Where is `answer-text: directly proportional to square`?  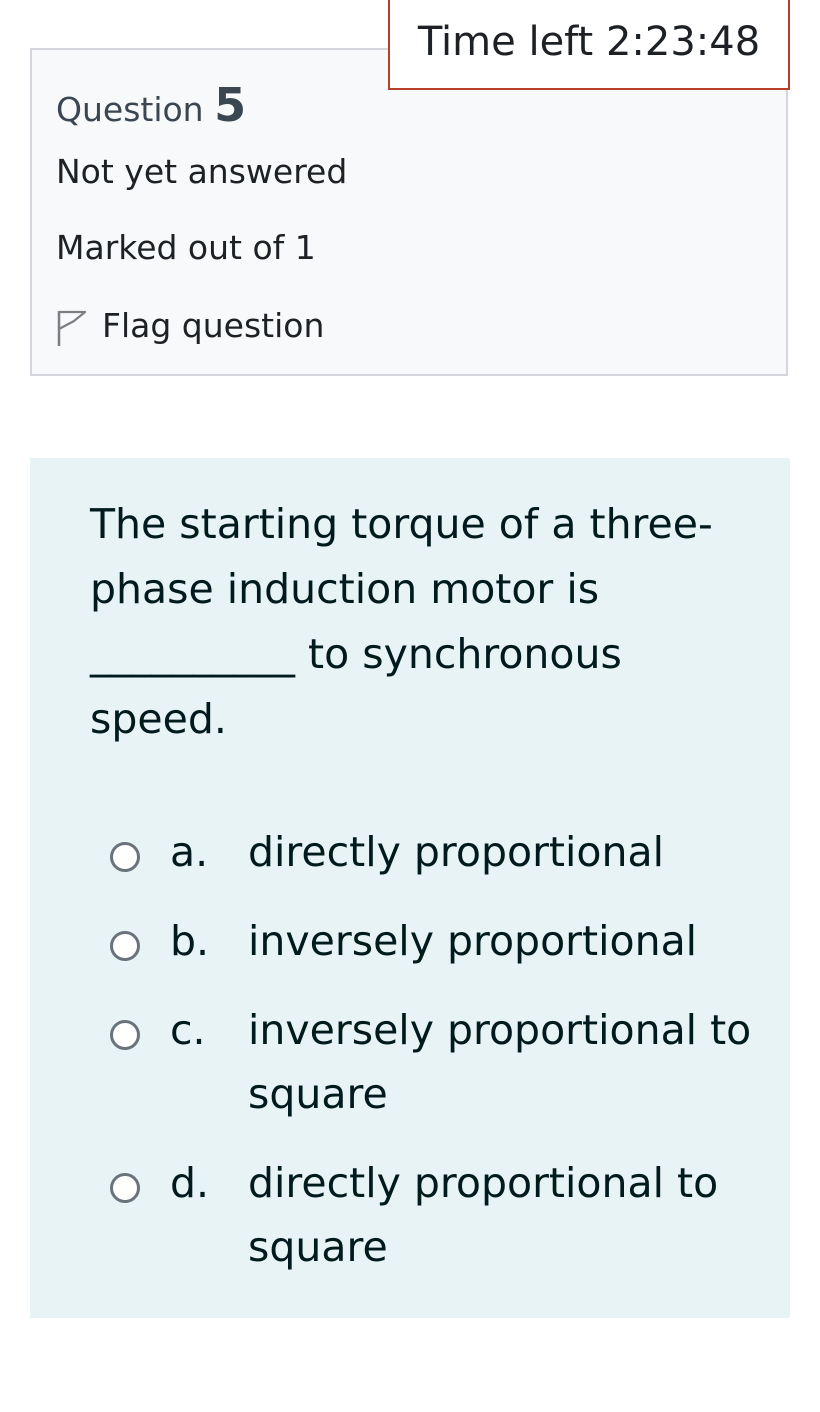
answer-text: directly proportional to square is located at coordinates (483, 1215).